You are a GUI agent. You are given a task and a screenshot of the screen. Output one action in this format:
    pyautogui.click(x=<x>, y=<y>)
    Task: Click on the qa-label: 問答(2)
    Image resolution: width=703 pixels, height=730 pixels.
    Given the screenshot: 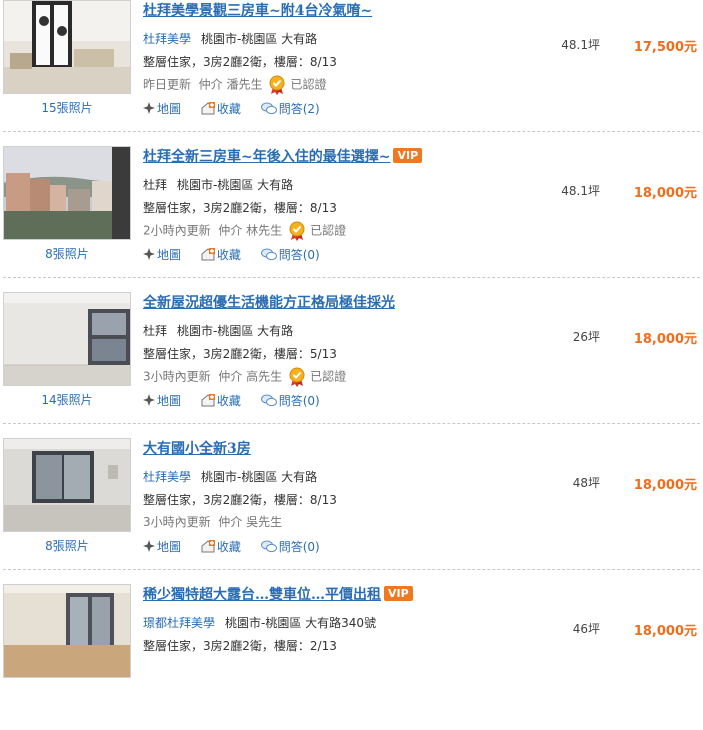 What is the action you would take?
    pyautogui.click(x=299, y=109)
    